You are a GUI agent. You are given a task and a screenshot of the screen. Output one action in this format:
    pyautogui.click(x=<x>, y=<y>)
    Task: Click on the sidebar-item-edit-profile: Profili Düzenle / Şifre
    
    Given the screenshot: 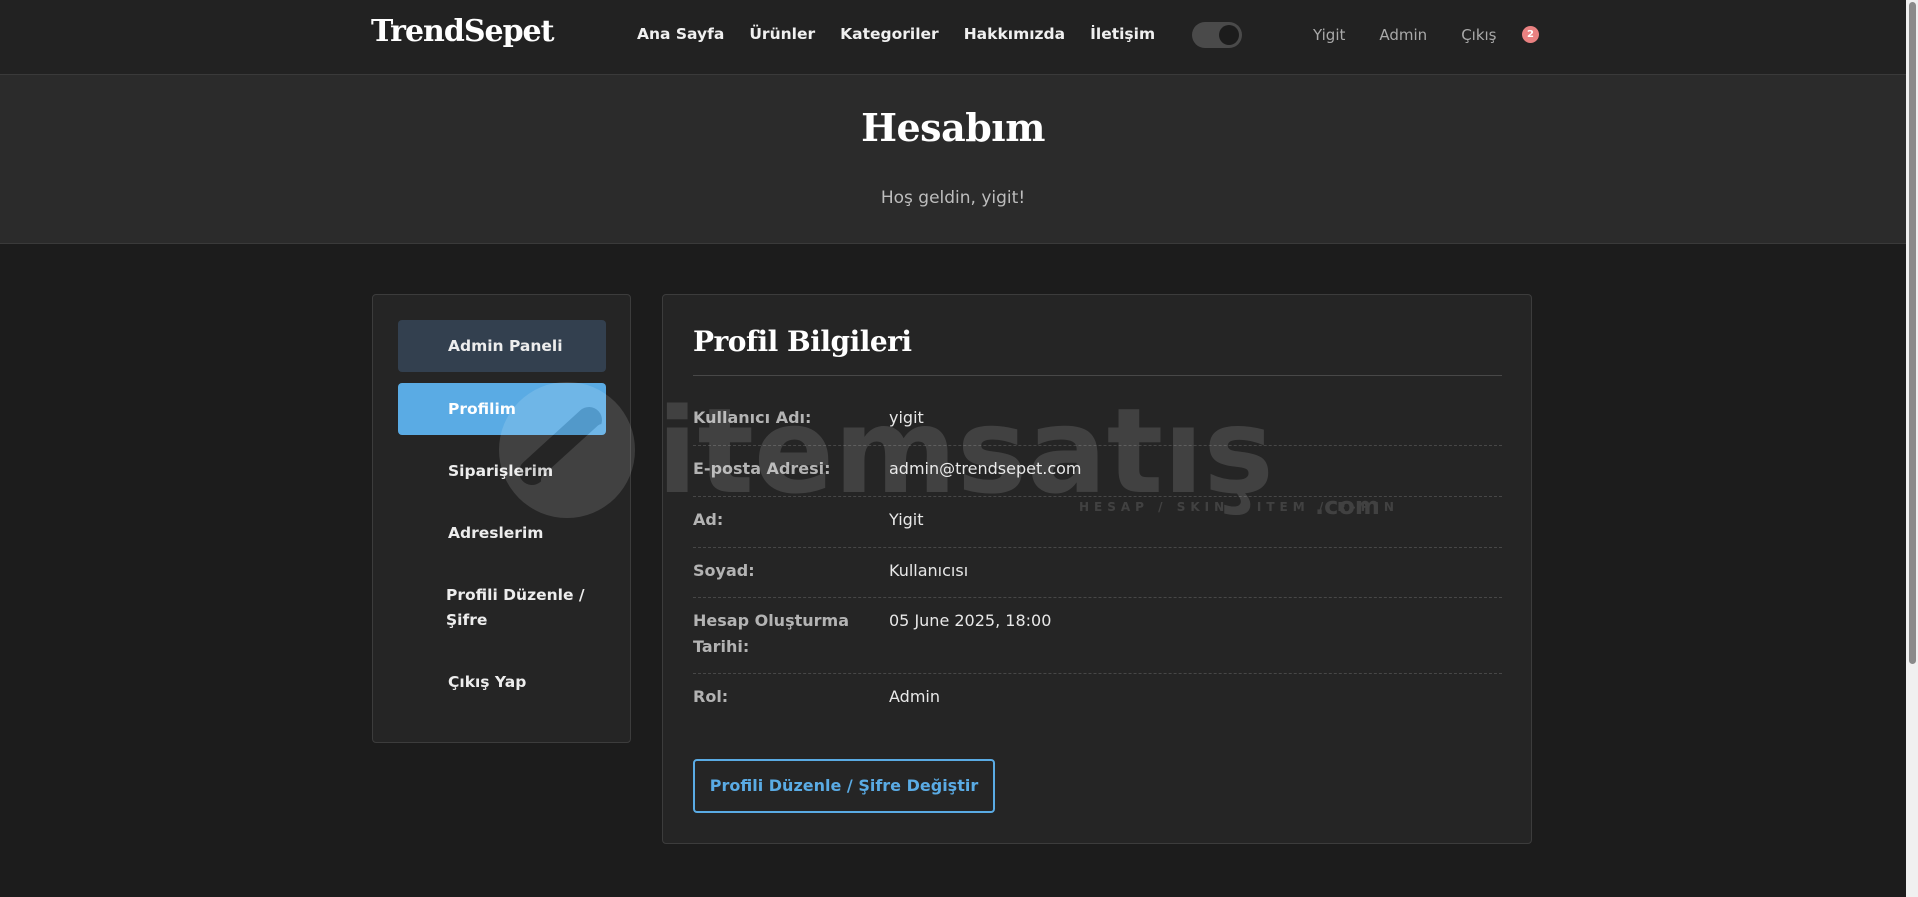 What is the action you would take?
    pyautogui.click(x=502, y=608)
    